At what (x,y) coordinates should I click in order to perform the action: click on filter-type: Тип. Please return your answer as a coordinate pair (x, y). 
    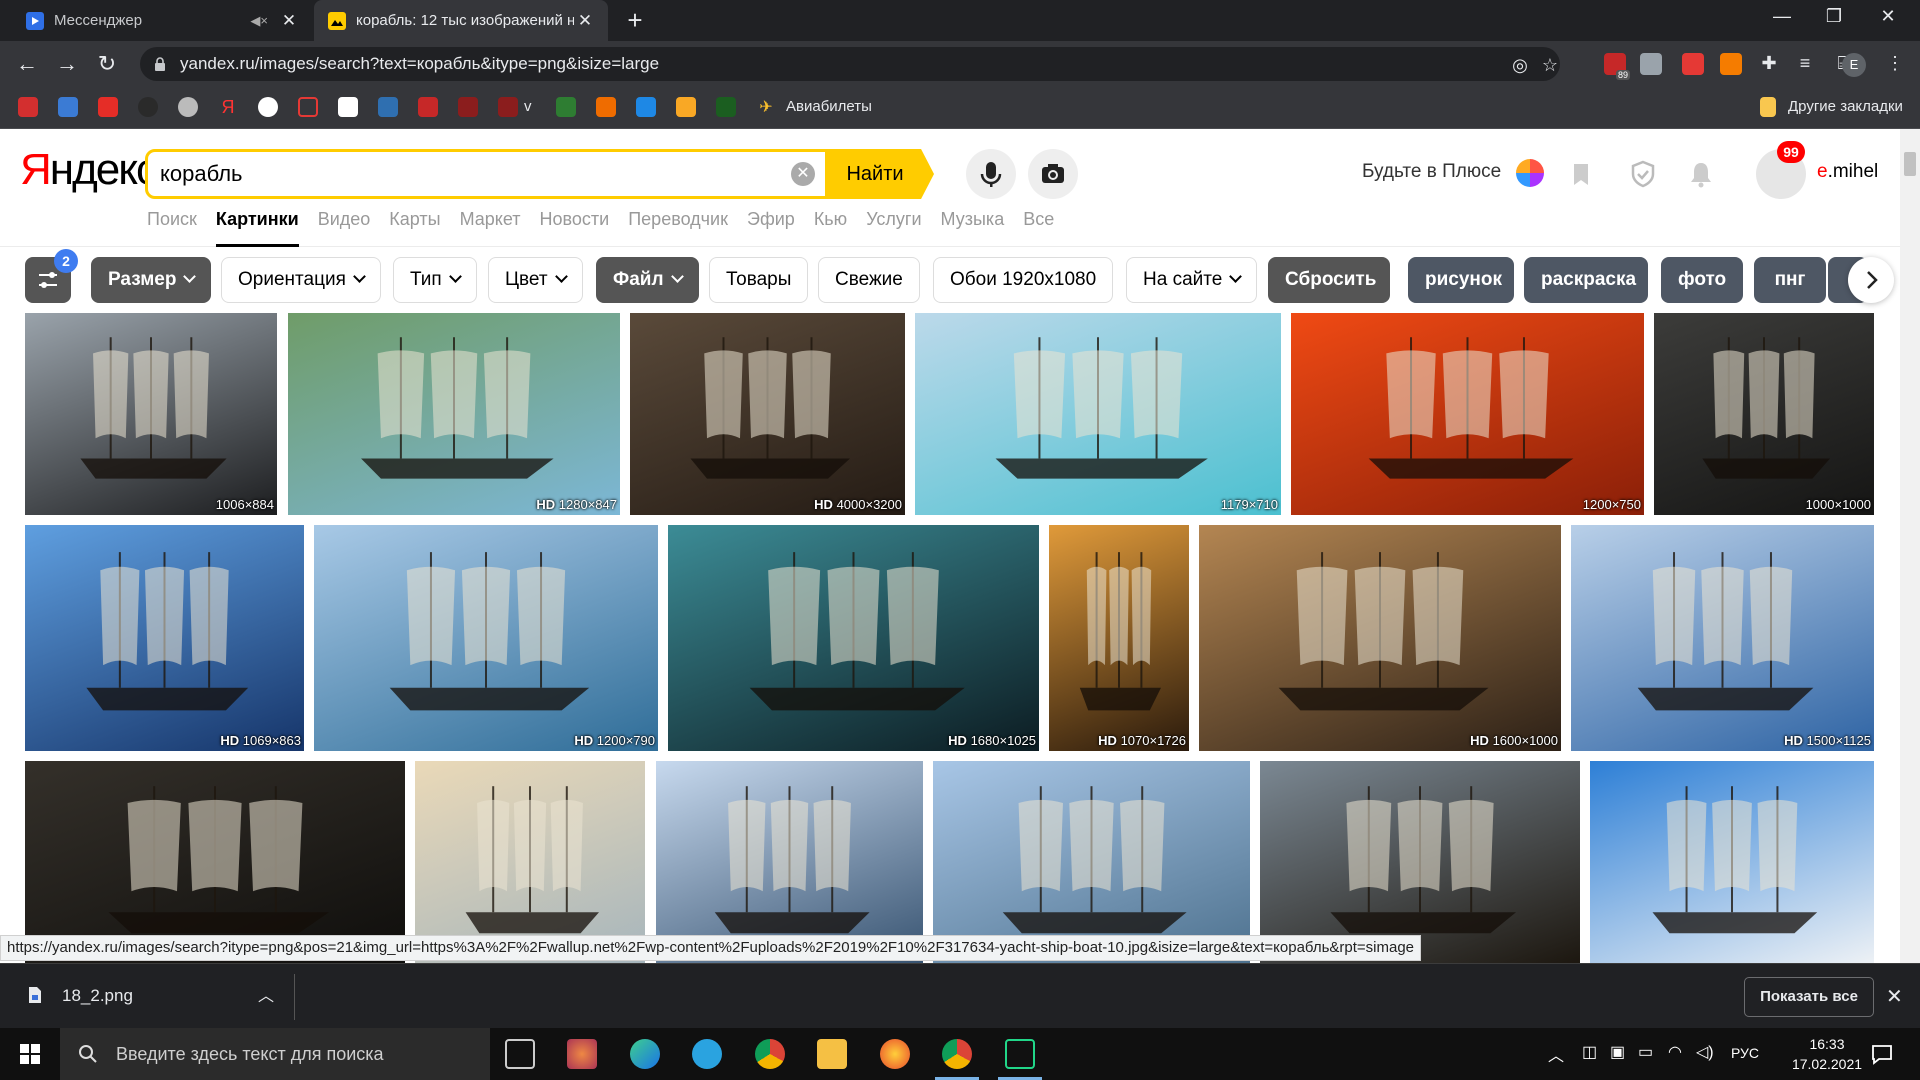
    Looking at the image, I should click on (435, 280).